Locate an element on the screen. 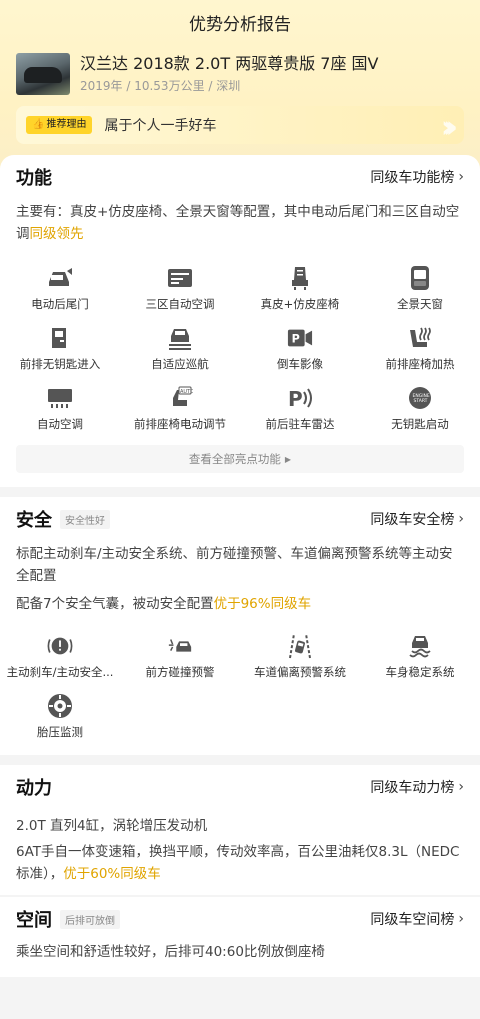 This screenshot has width=480, height=1019. parking-radar-icon: P is located at coordinates (300, 398).